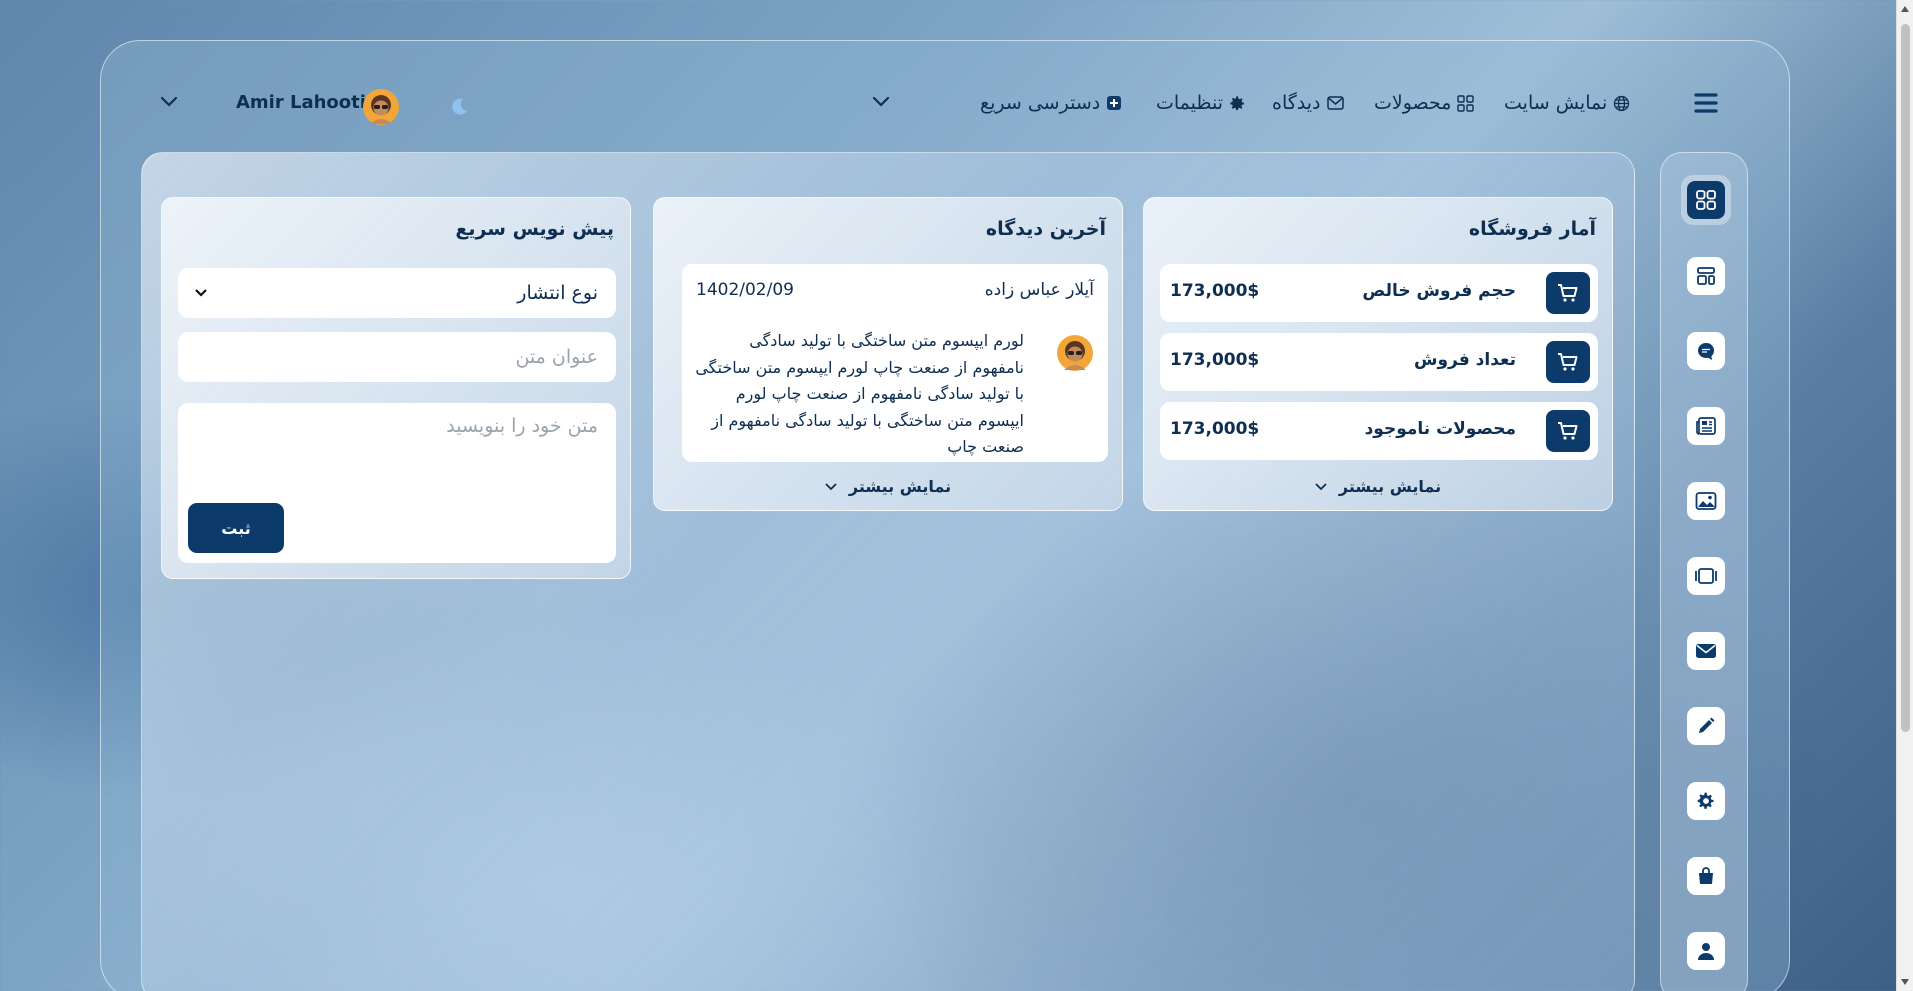 This screenshot has width=1913, height=991. I want to click on scroll-up-icon, so click(1905, 9).